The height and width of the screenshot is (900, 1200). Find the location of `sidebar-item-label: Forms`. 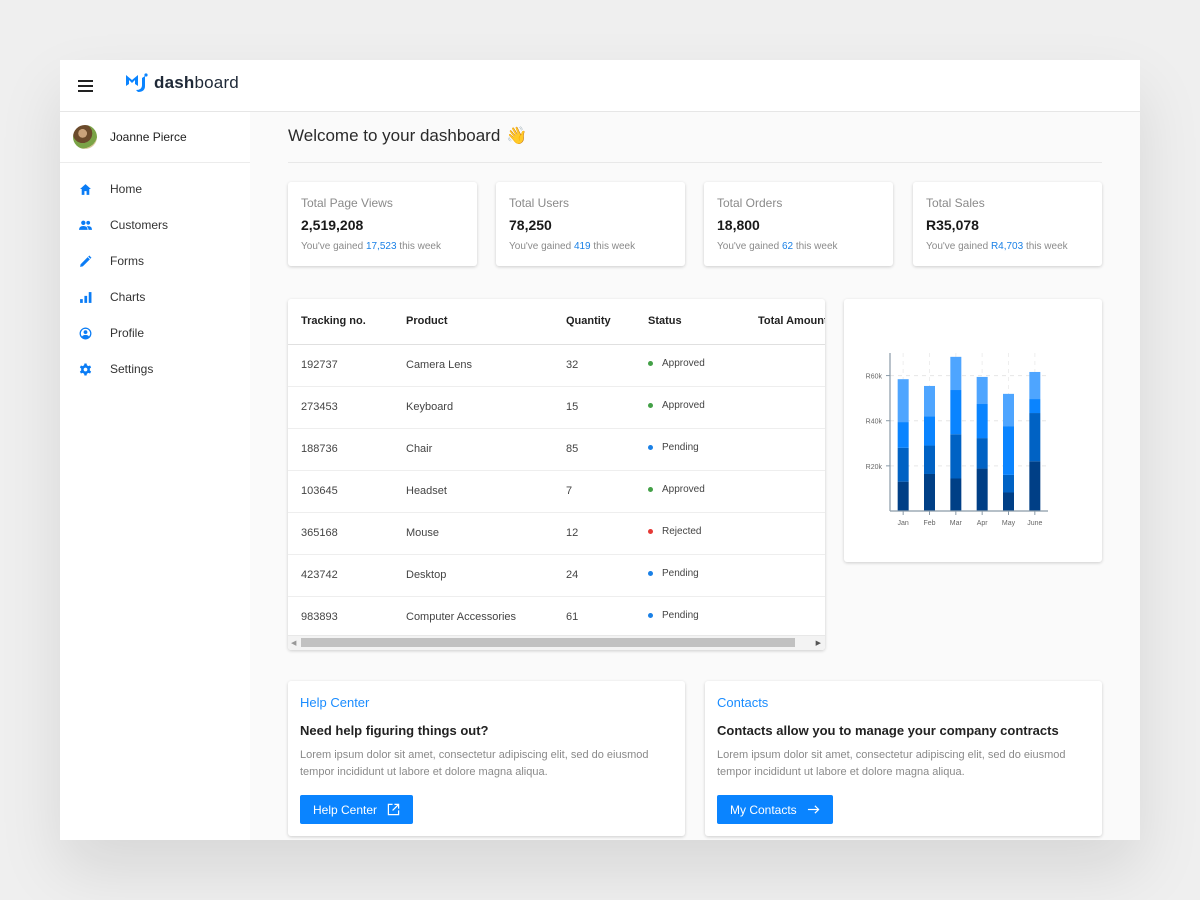

sidebar-item-label: Forms is located at coordinates (127, 261).